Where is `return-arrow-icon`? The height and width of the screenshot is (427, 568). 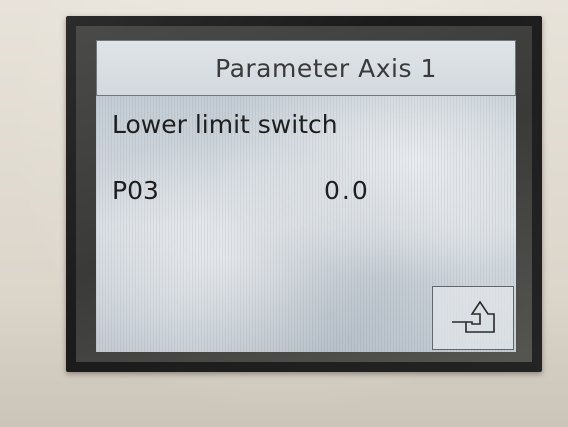
return-arrow-icon is located at coordinates (473, 318).